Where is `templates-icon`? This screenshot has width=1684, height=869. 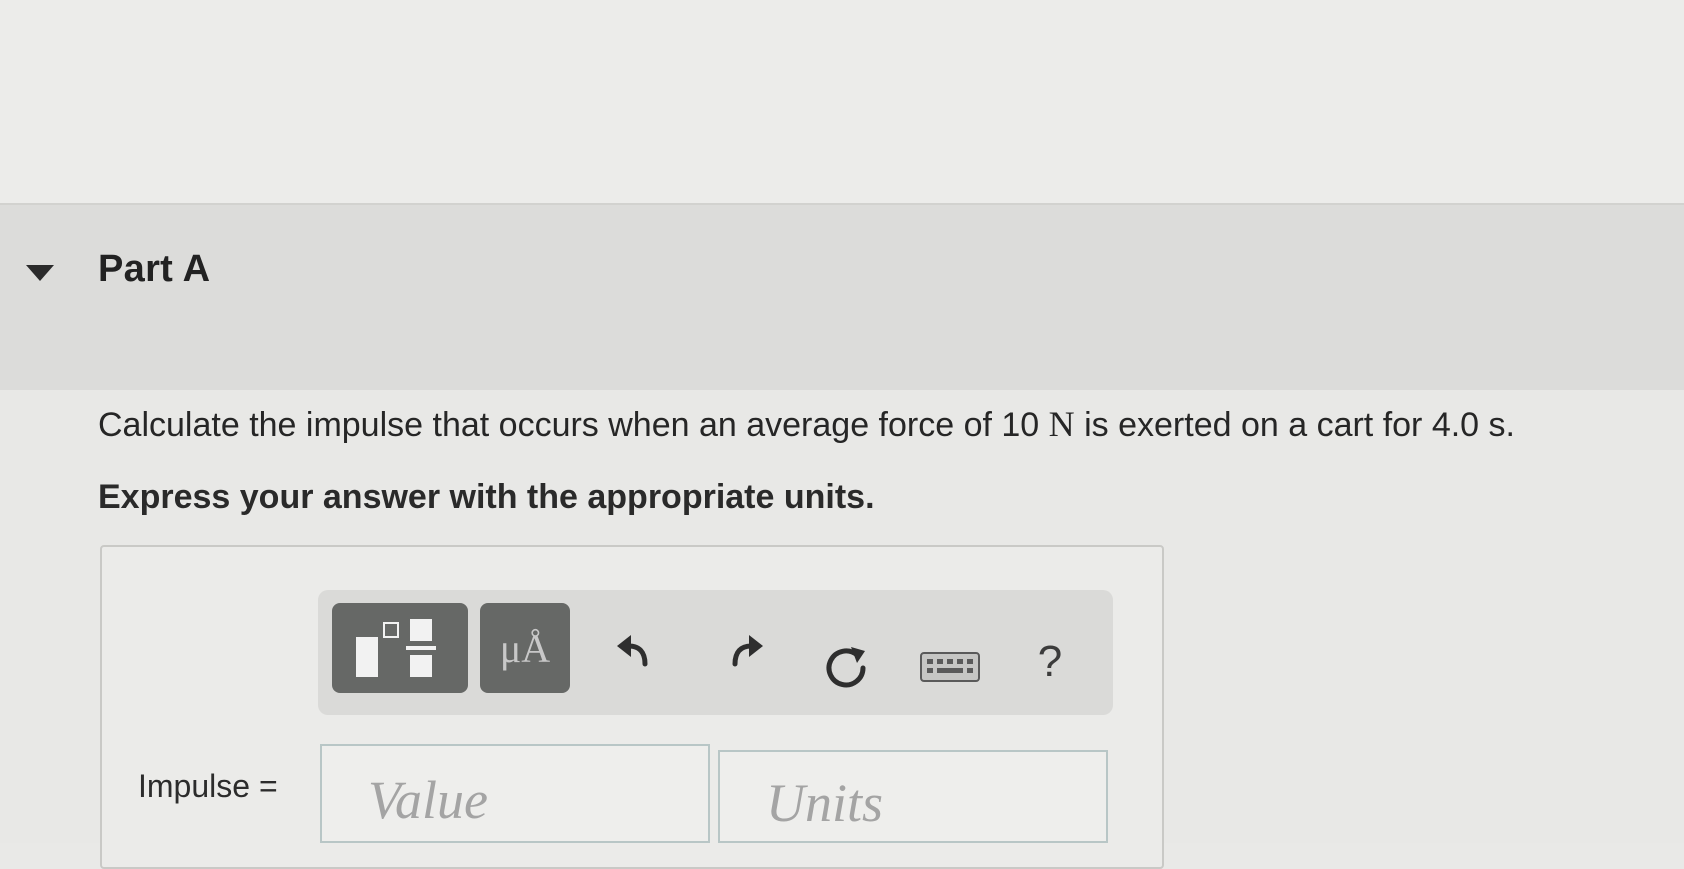
templates-icon is located at coordinates (396, 648).